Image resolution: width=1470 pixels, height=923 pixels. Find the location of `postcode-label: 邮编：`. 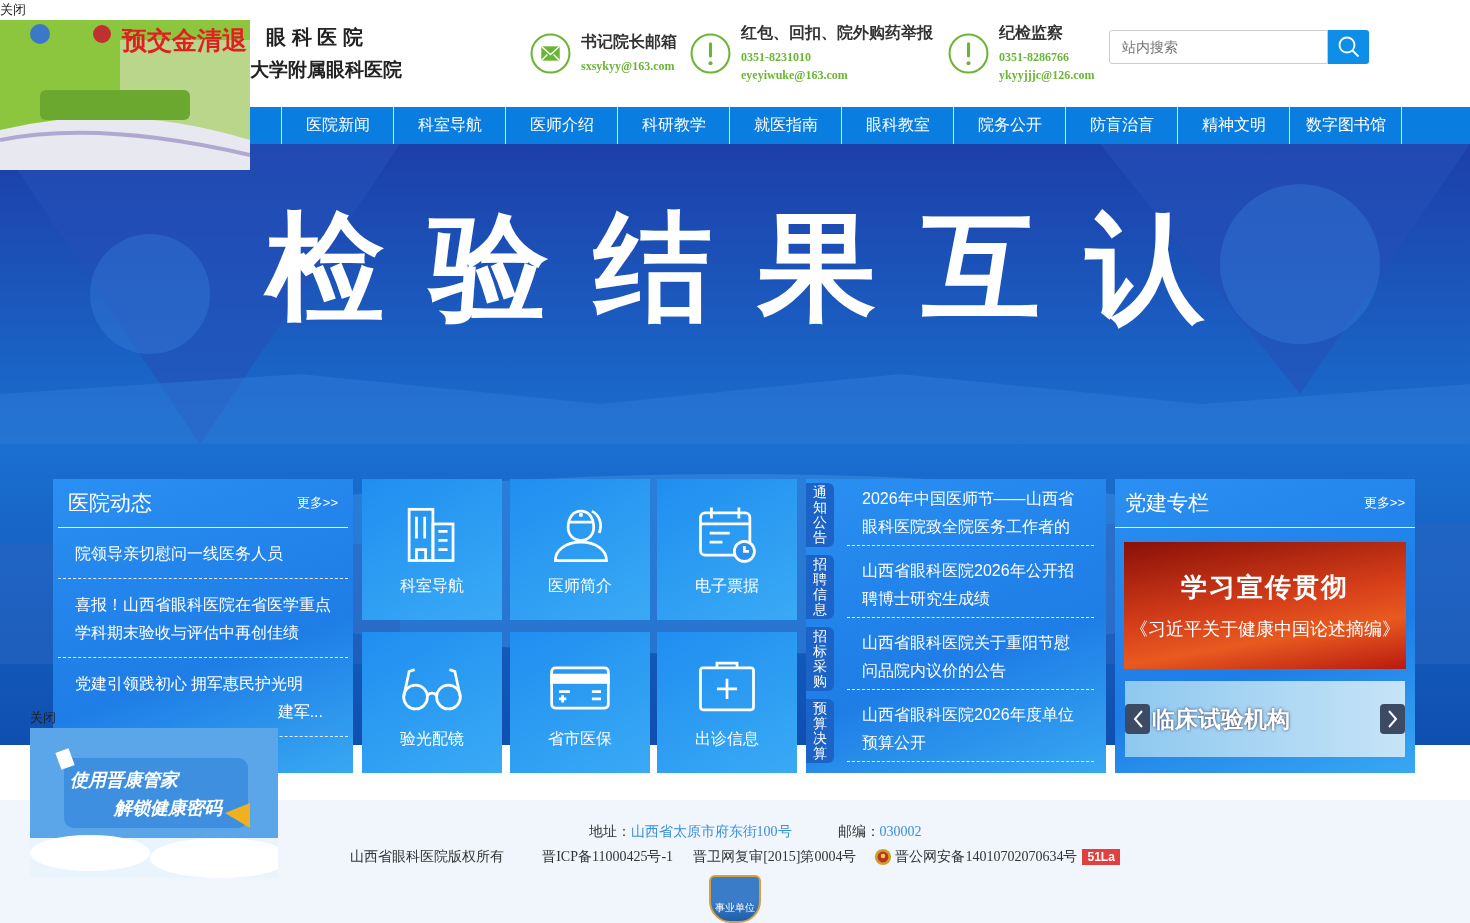

postcode-label: 邮编： is located at coordinates (858, 832).